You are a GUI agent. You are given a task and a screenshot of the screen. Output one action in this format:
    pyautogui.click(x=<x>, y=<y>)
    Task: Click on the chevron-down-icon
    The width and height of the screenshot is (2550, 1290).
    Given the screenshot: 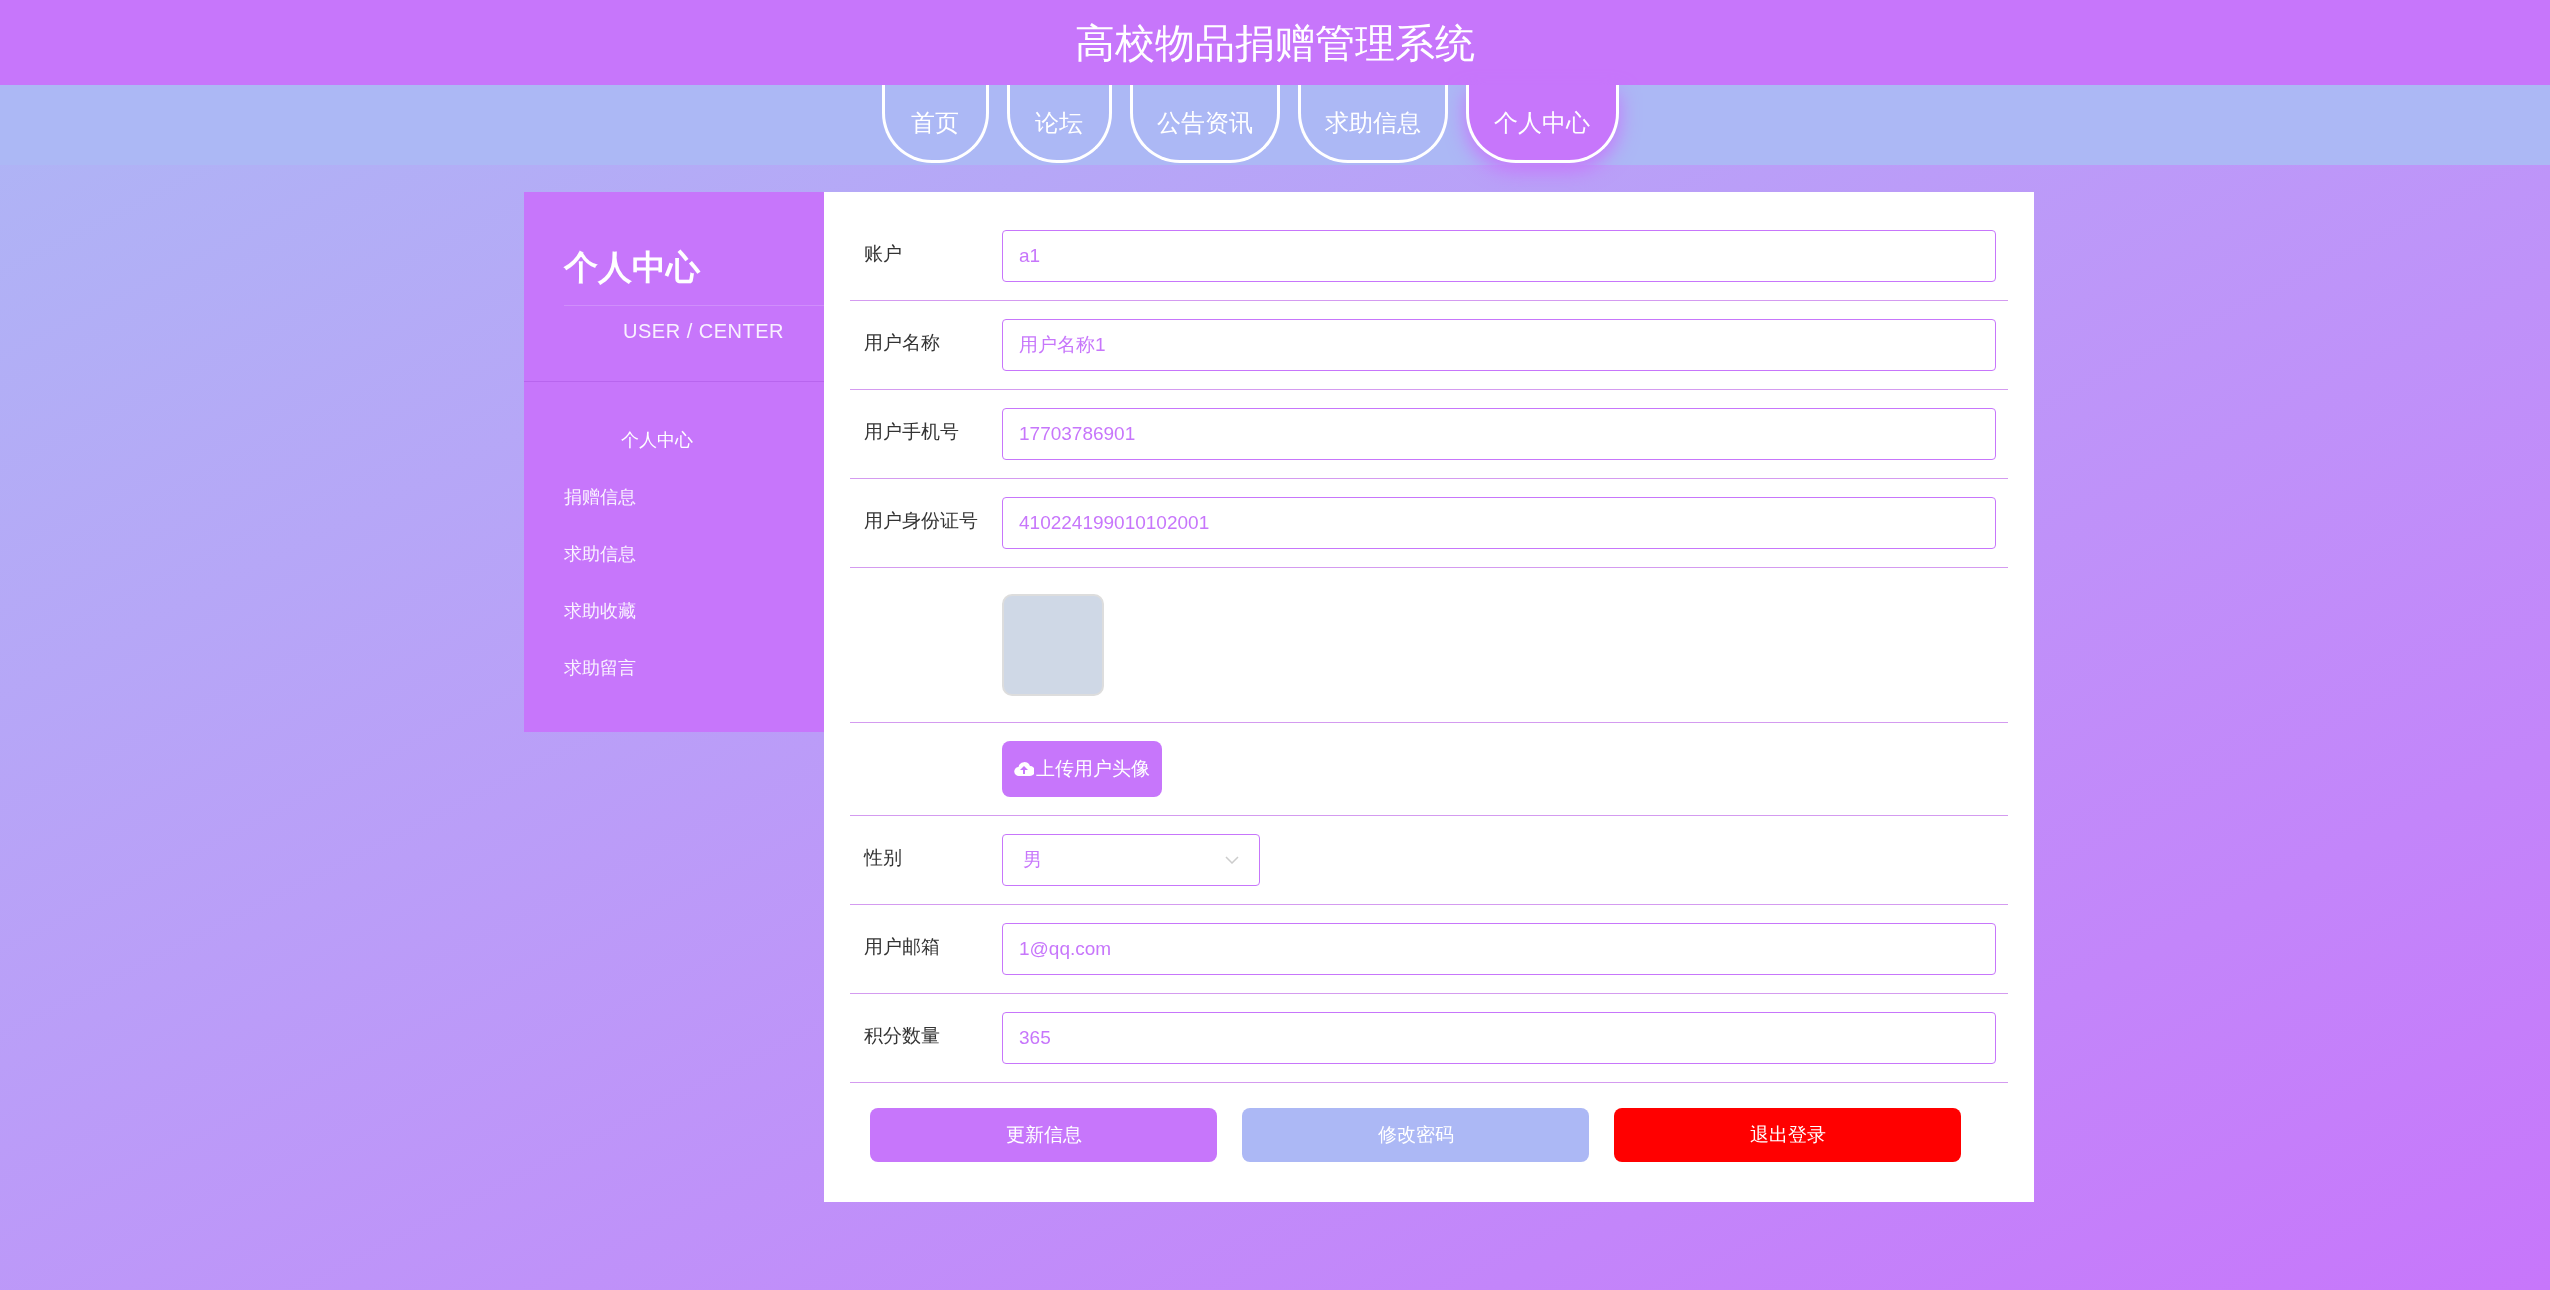 What is the action you would take?
    pyautogui.click(x=1232, y=860)
    